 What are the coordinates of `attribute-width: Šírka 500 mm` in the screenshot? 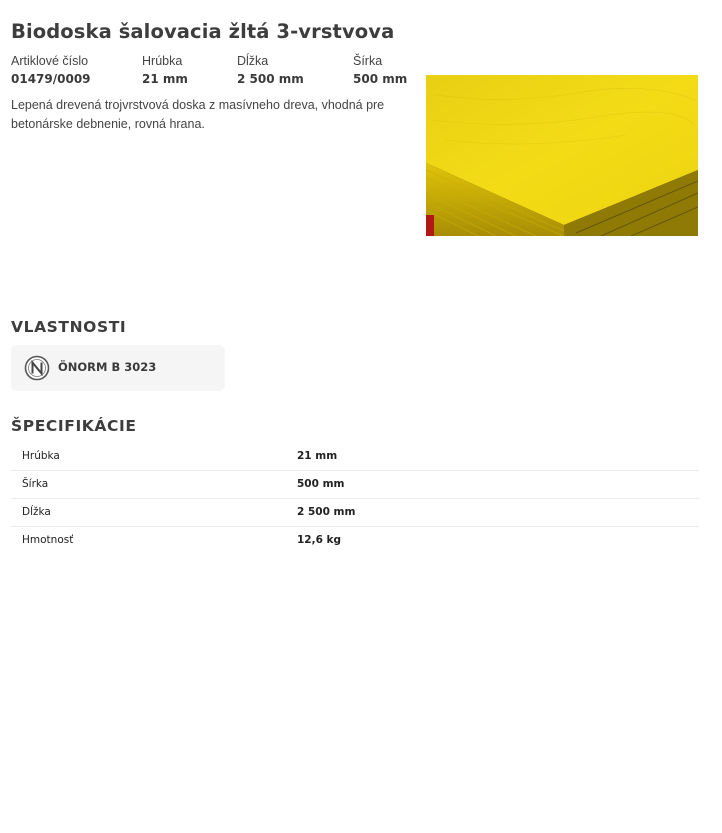 It's located at (380, 70).